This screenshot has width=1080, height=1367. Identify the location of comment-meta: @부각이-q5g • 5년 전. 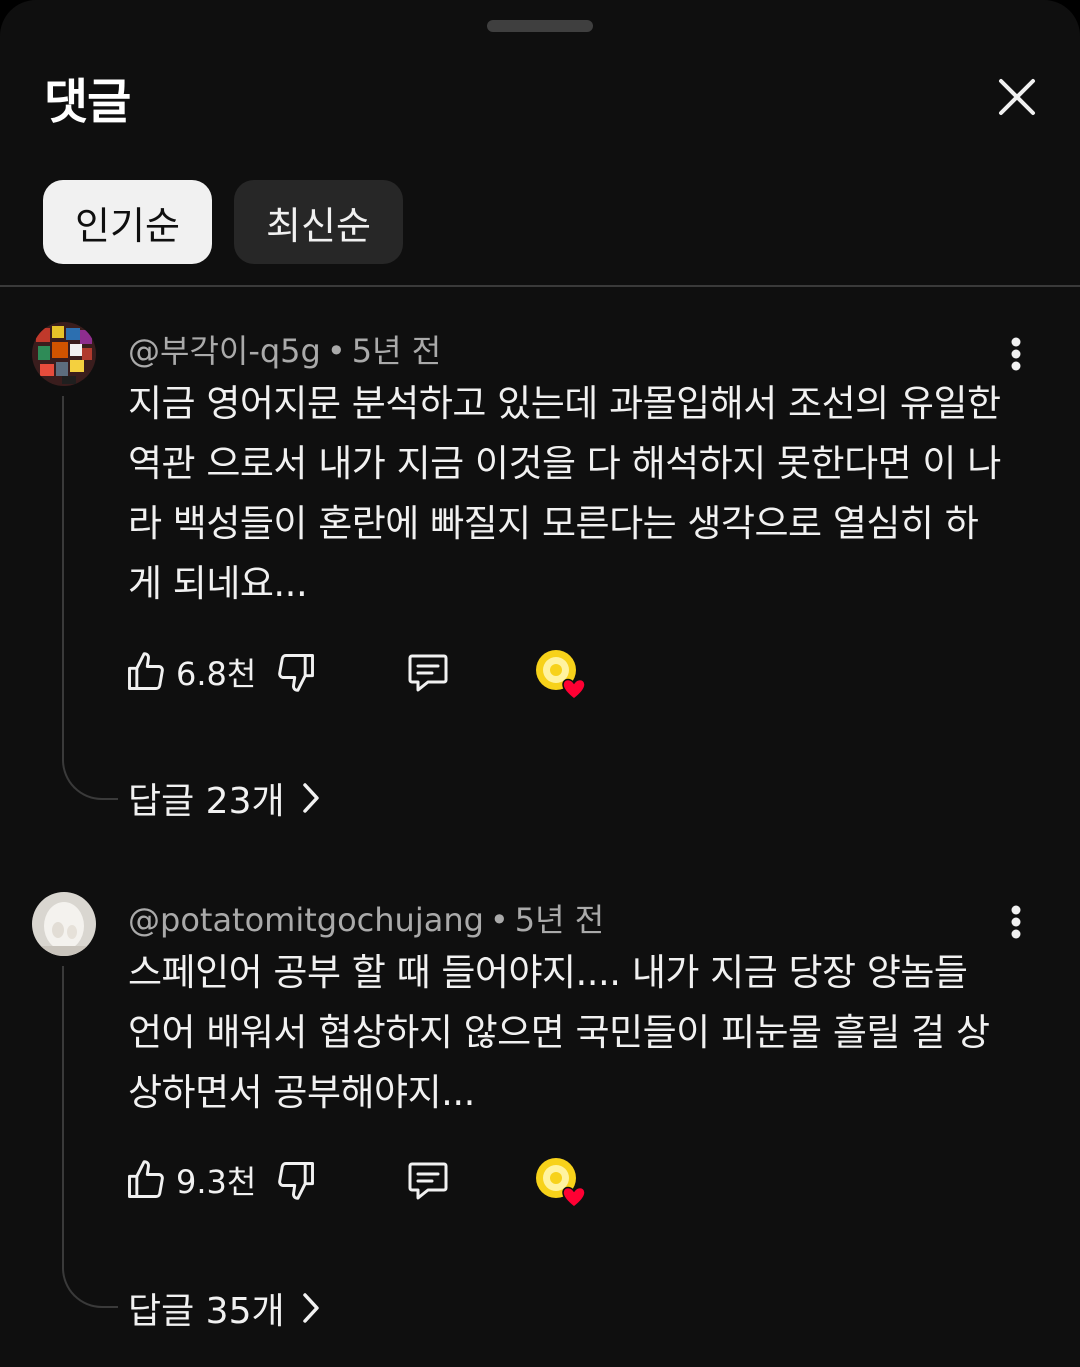
(285, 351).